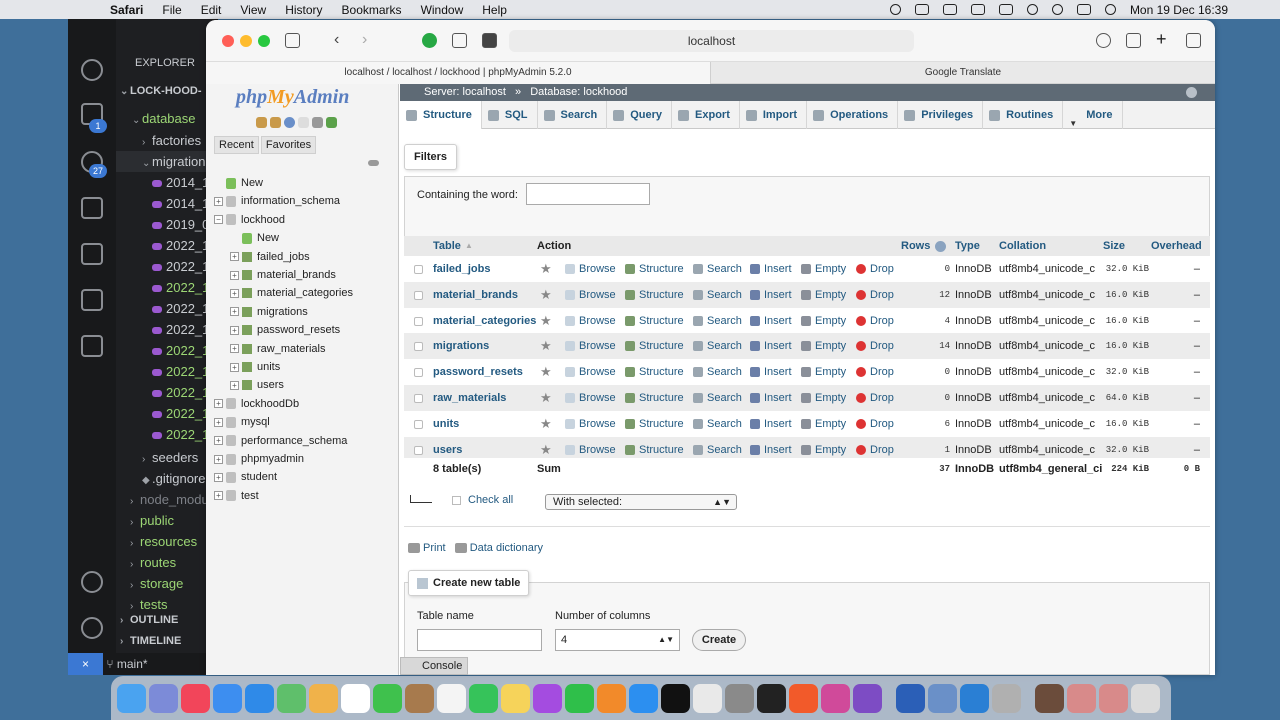 This screenshot has width=1280, height=720. Describe the element at coordinates (1023, 115) in the screenshot. I see `tab-routines: Routines` at that location.